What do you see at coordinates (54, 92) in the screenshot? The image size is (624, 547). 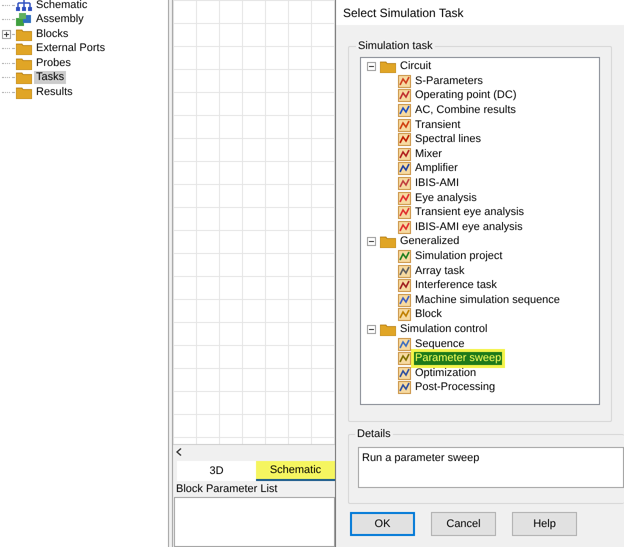 I see `tree-item: Results` at bounding box center [54, 92].